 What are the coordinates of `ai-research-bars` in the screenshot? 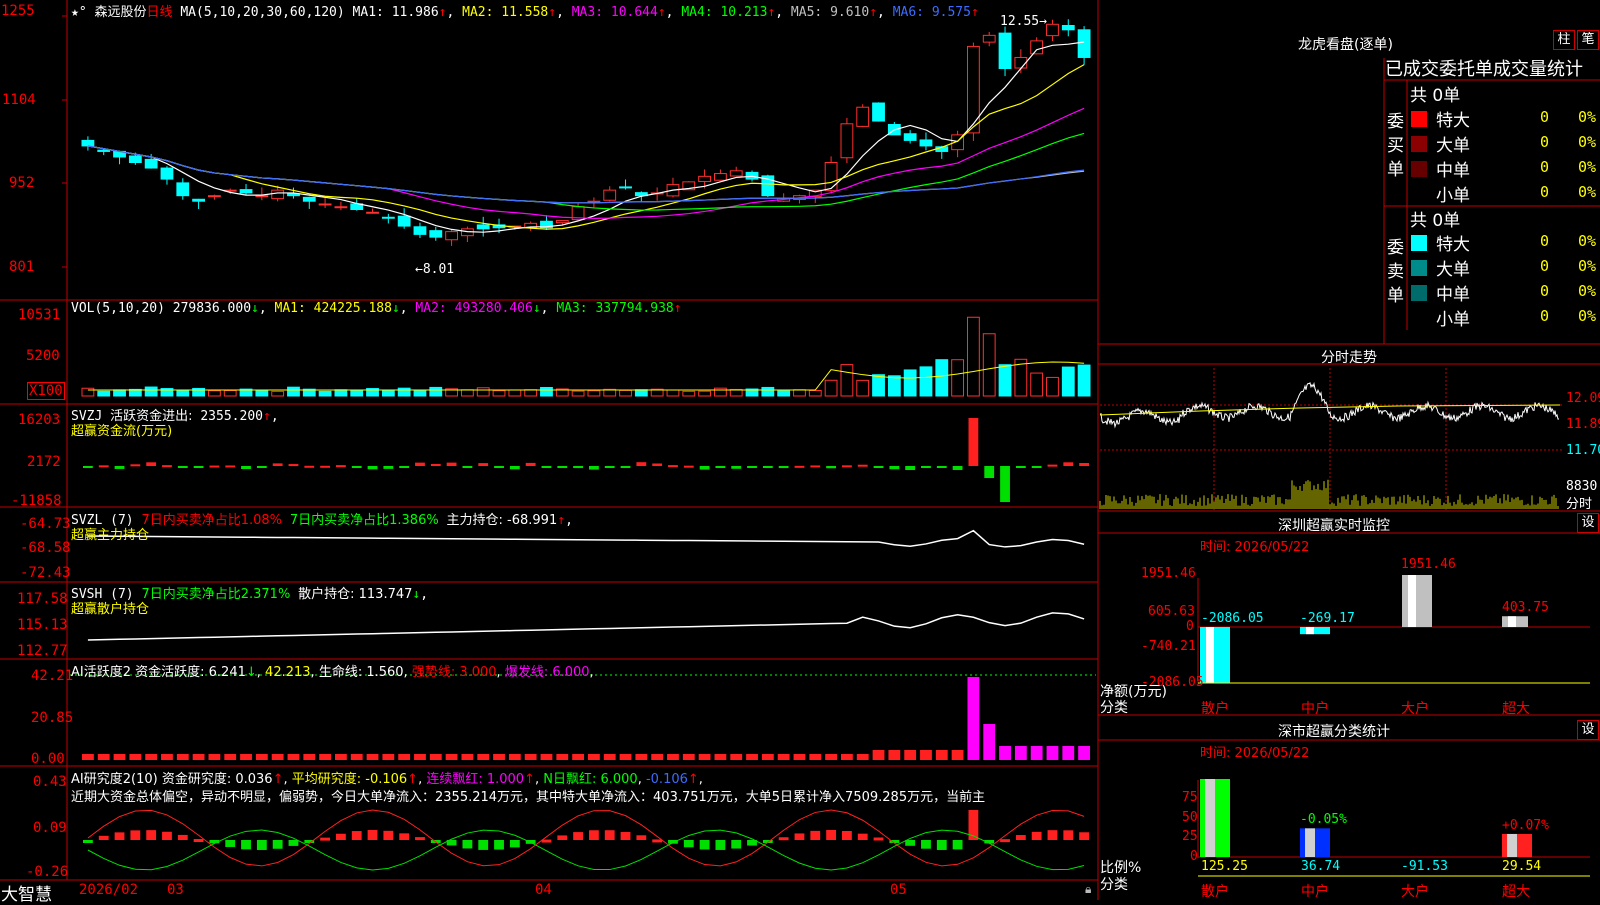 It's located at (586, 840).